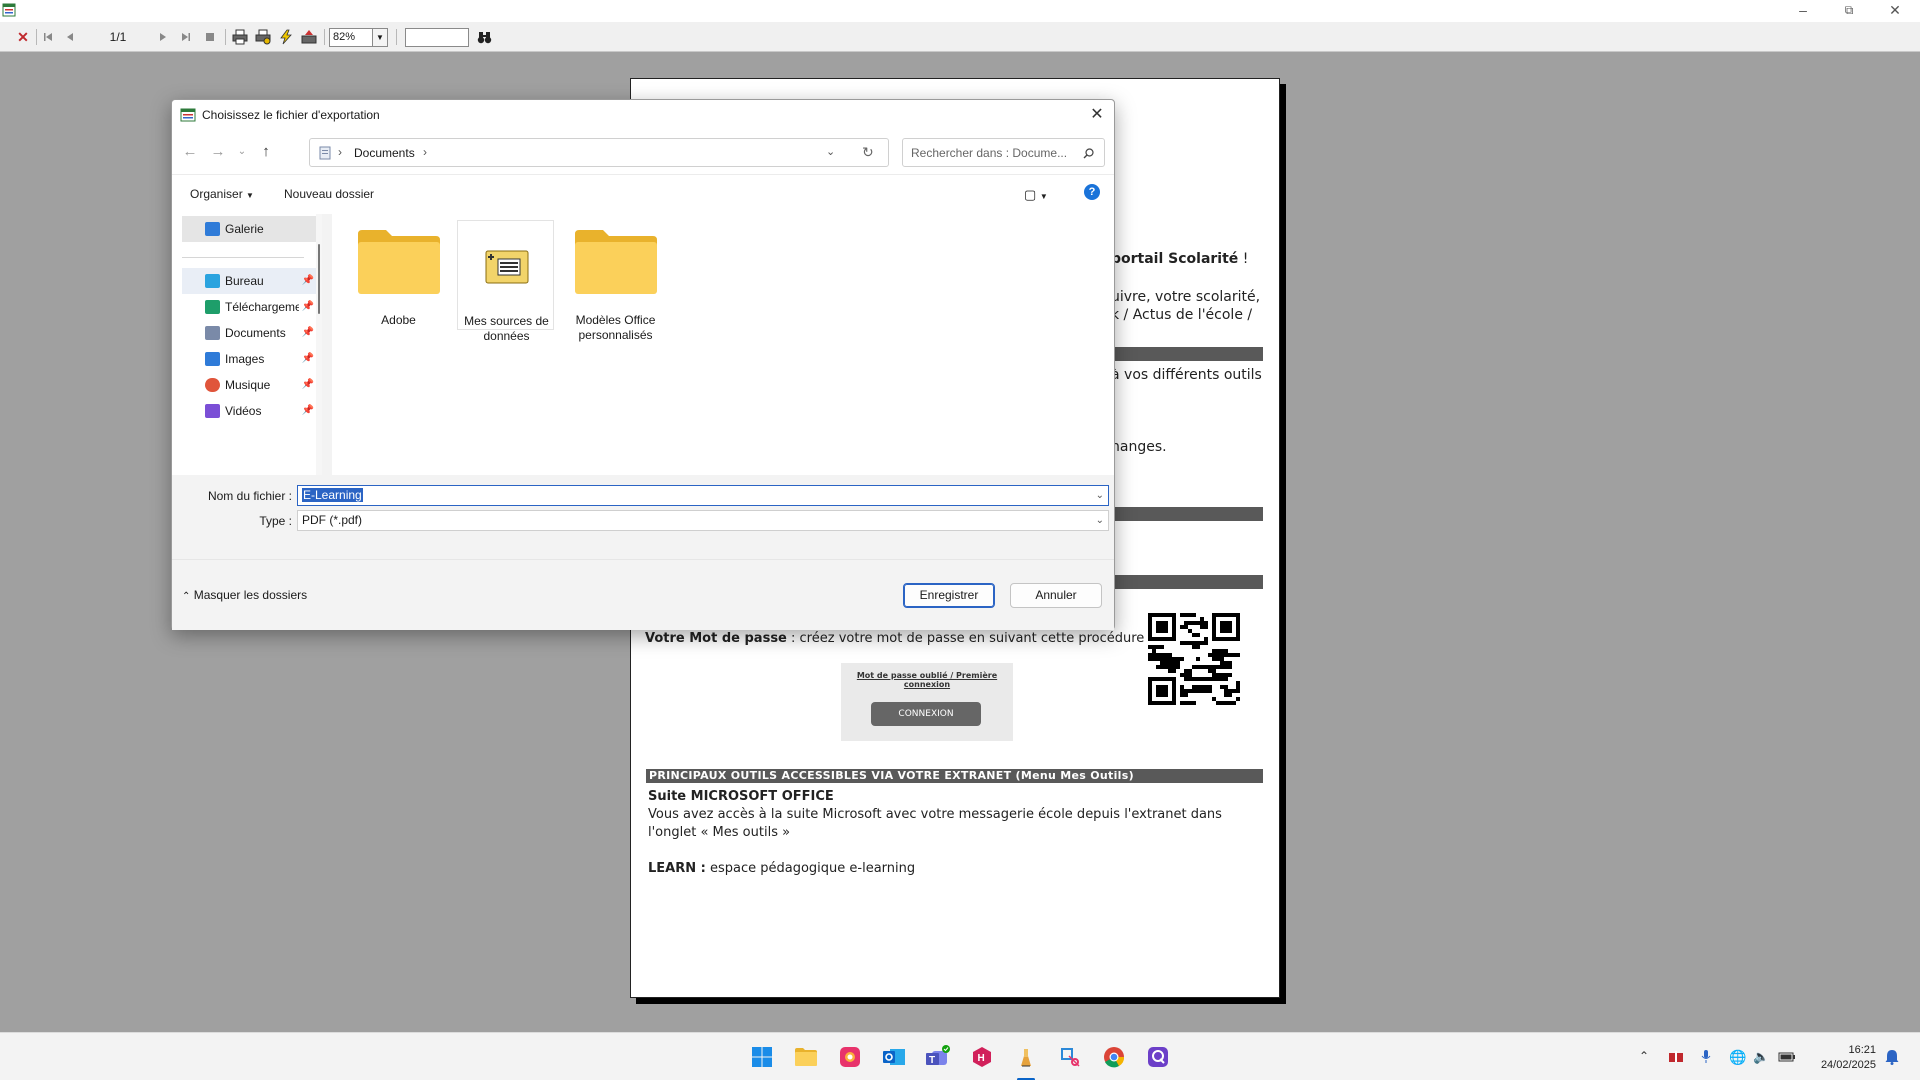 This screenshot has height=1080, width=1920. Describe the element at coordinates (982, 1057) in the screenshot. I see `h-app-icon: H` at that location.